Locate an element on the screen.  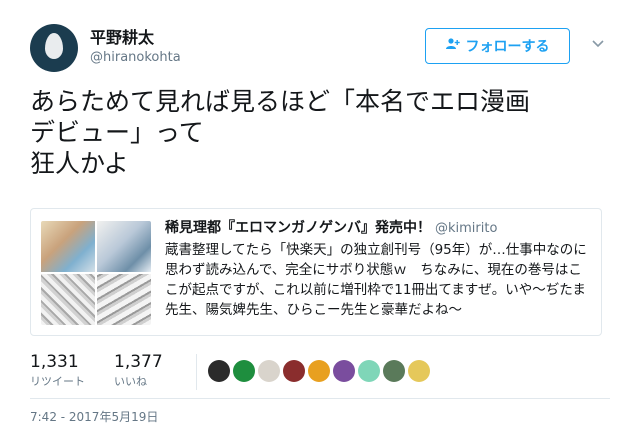
retweet-stat: 1,331 リツイート is located at coordinates (57, 371).